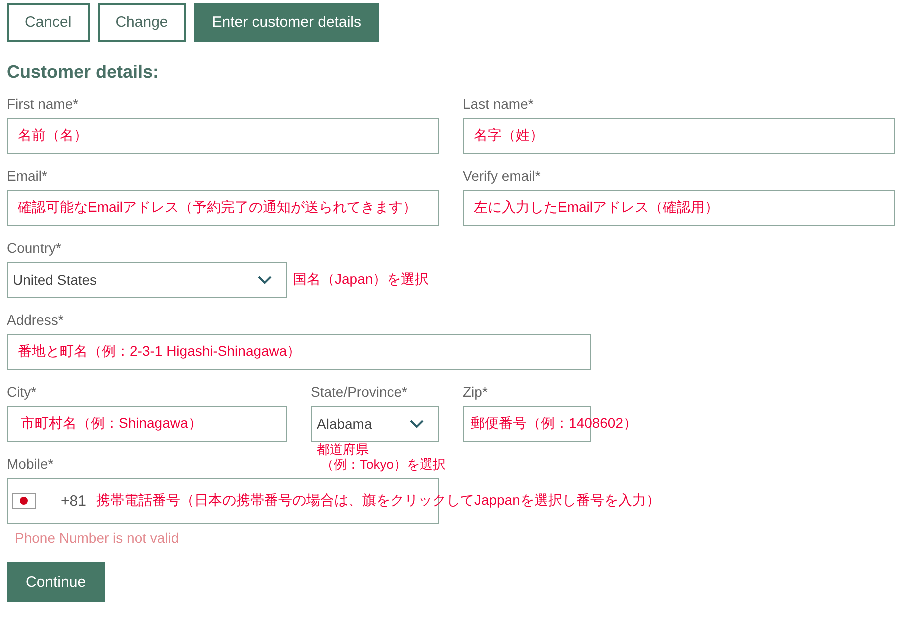  I want to click on annotation-text: 都道府県, so click(343, 449).